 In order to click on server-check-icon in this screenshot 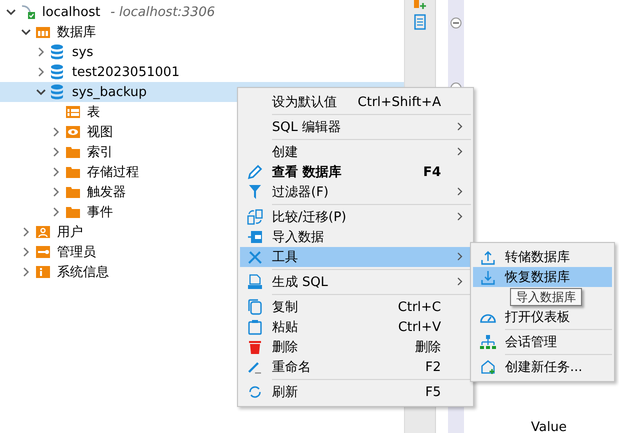, I will do `click(28, 12)`.